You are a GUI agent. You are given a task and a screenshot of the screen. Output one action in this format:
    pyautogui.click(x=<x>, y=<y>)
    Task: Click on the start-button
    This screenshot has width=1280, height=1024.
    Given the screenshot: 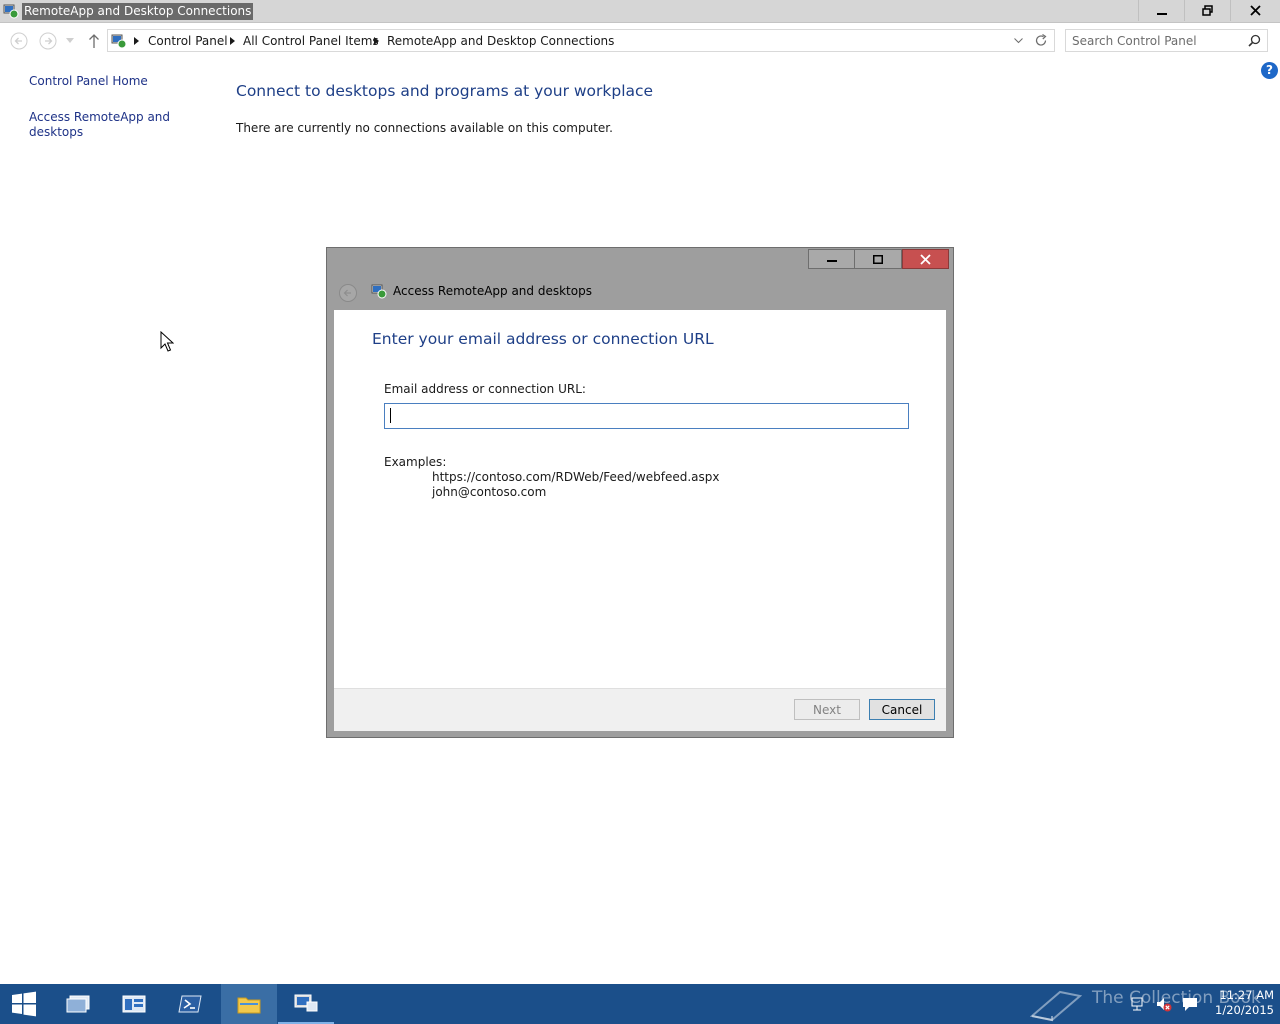 What is the action you would take?
    pyautogui.click(x=24, y=1004)
    